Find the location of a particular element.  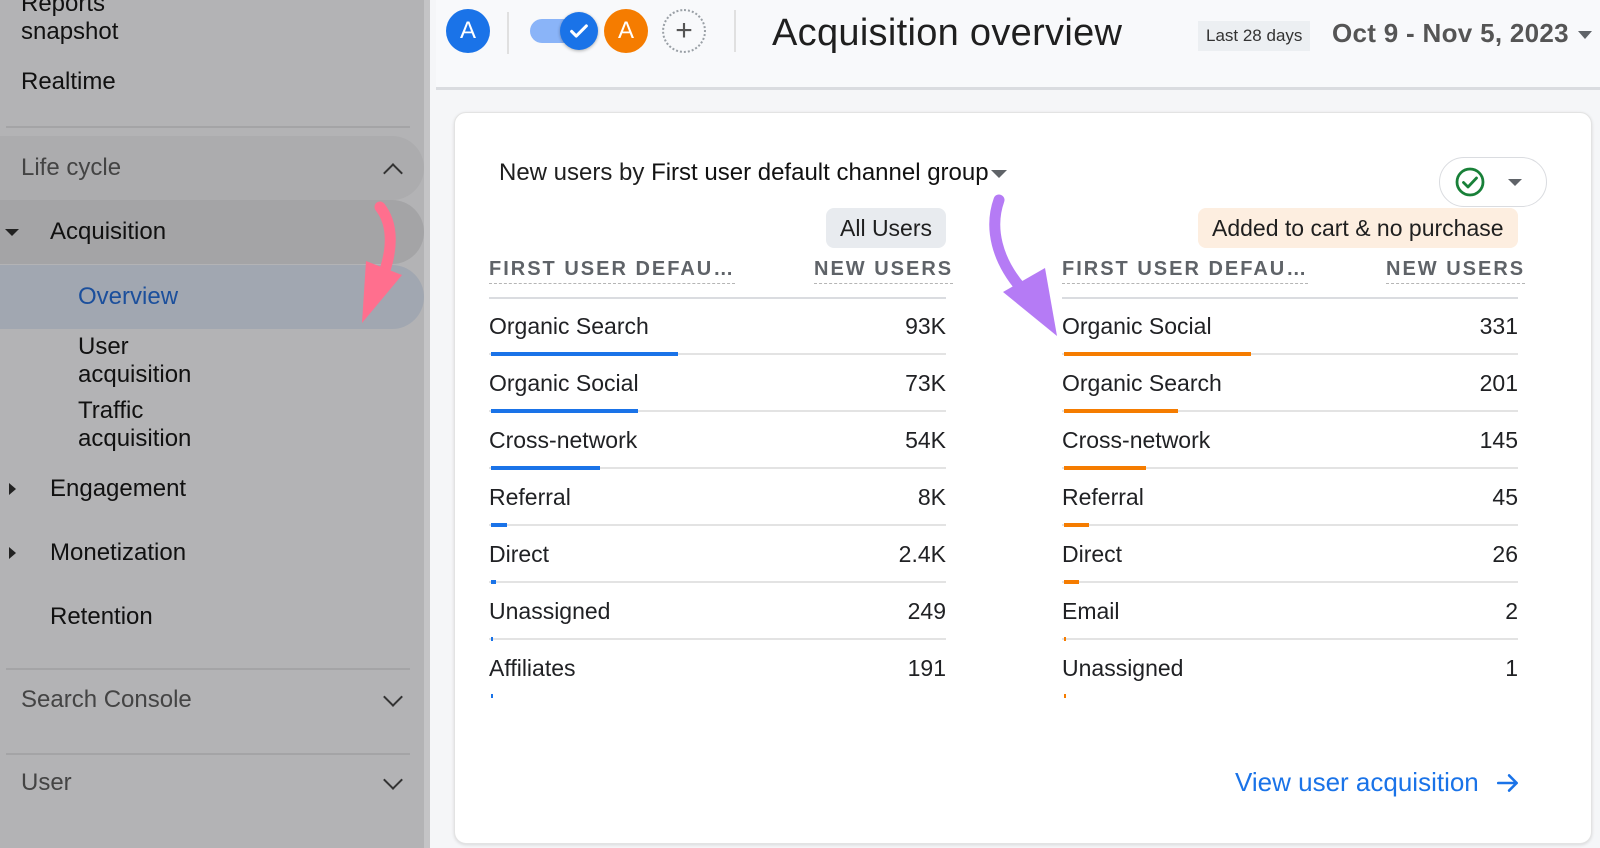

table-row: Referral 8K is located at coordinates (717, 498).